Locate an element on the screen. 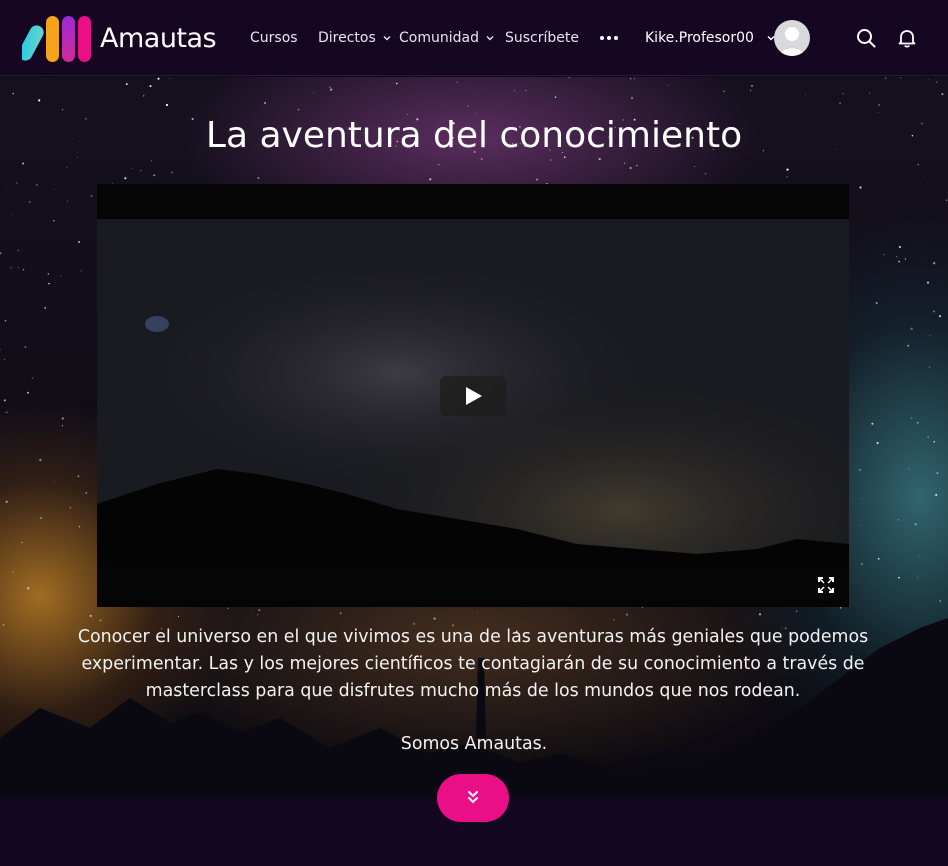  play-icon is located at coordinates (474, 396).